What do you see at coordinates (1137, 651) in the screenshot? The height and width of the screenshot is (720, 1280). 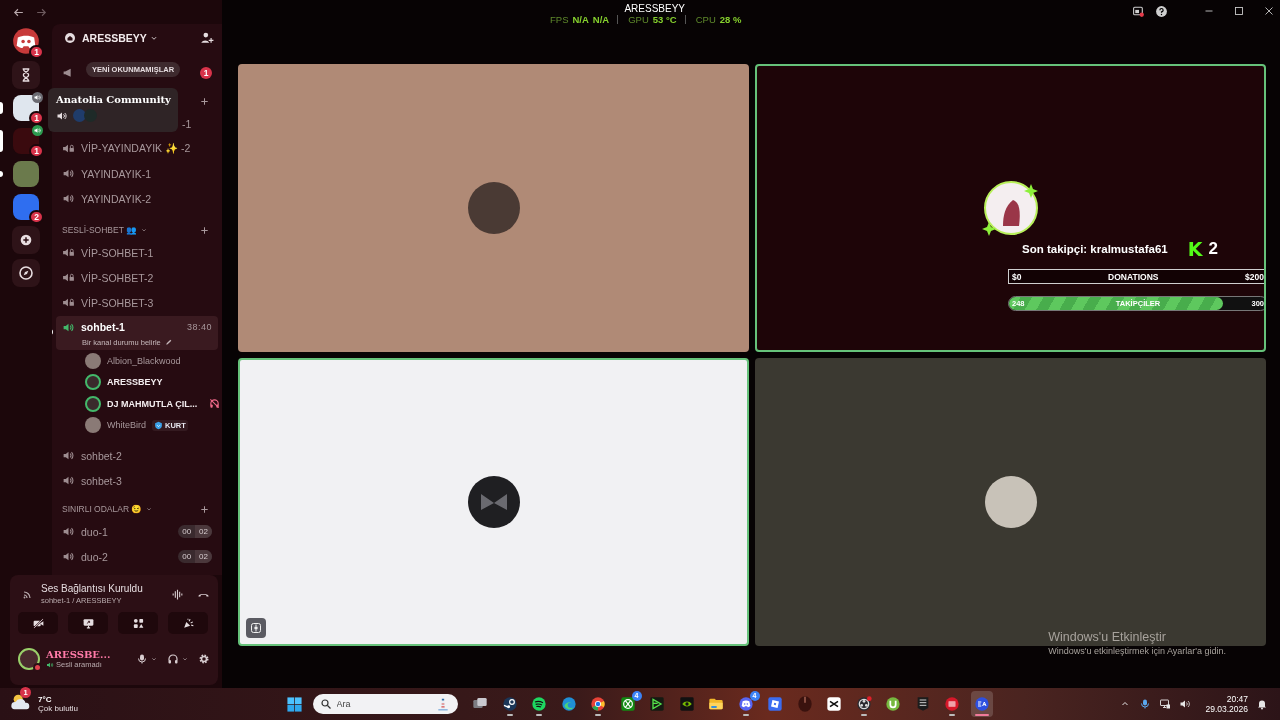 I see `activation-text: Windows'u etkinleştirmek için Ayarlar'a gidin.` at bounding box center [1137, 651].